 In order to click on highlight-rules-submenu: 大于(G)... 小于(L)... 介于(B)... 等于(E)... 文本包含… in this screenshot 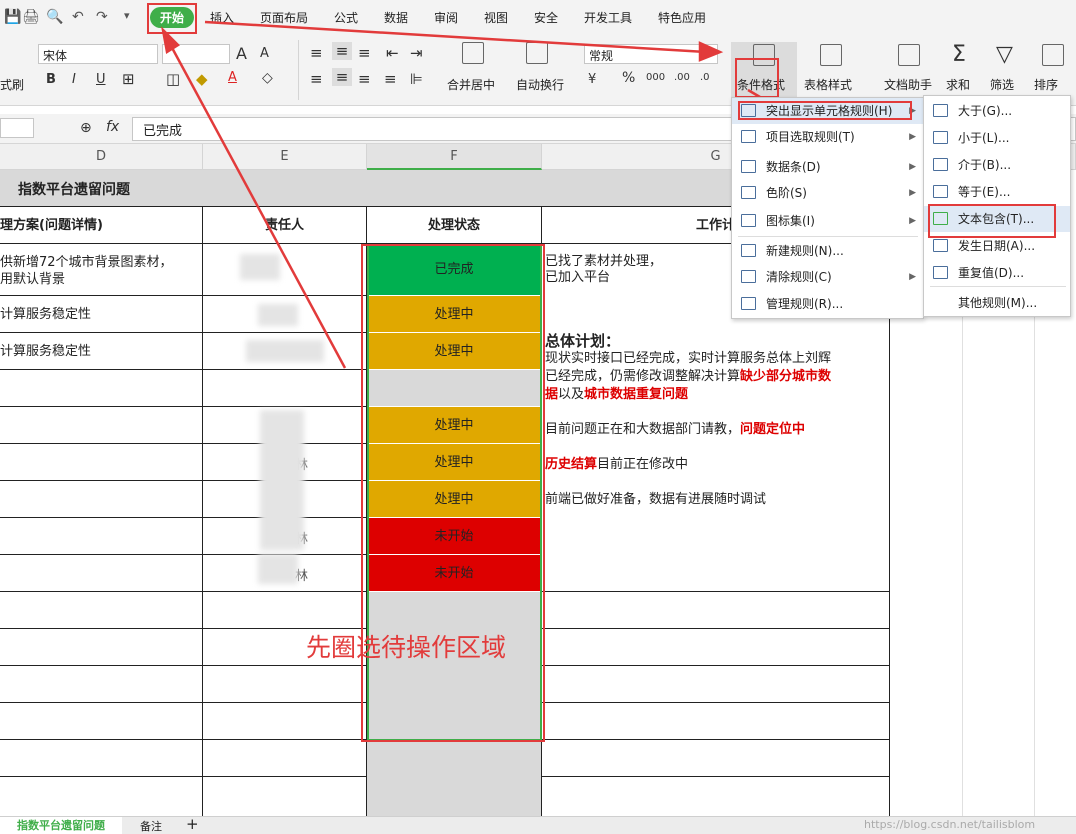, I will do `click(997, 206)`.